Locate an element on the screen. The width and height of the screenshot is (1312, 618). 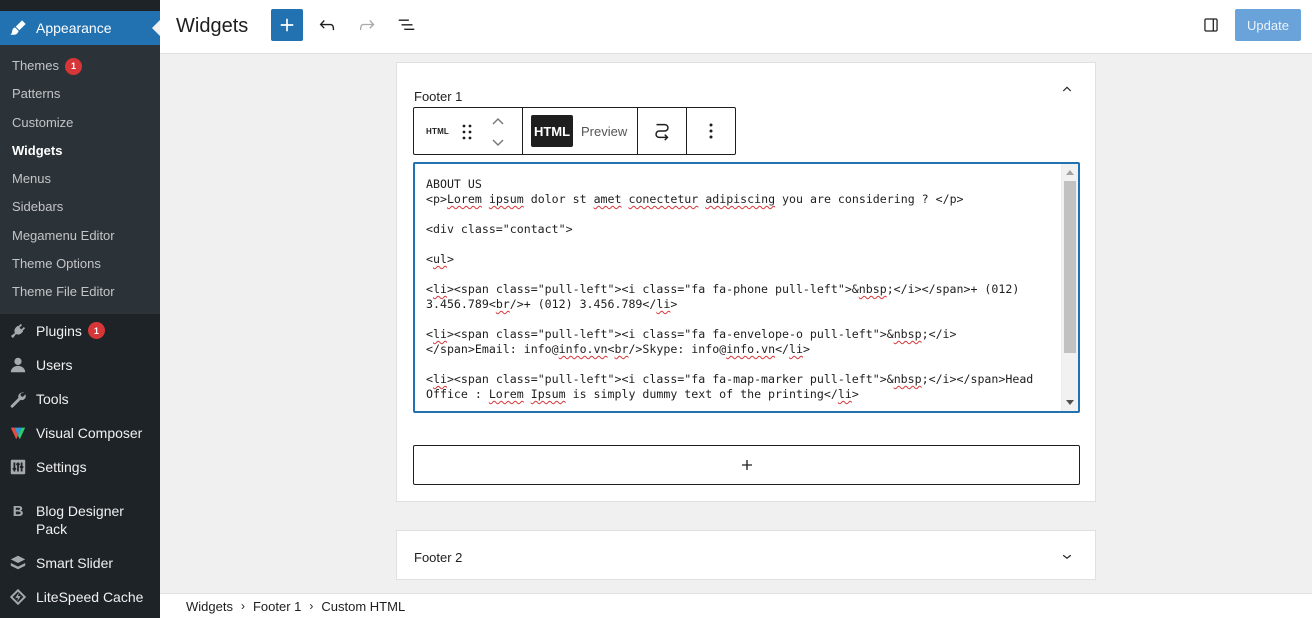
move-up-icon is located at coordinates (498, 121).